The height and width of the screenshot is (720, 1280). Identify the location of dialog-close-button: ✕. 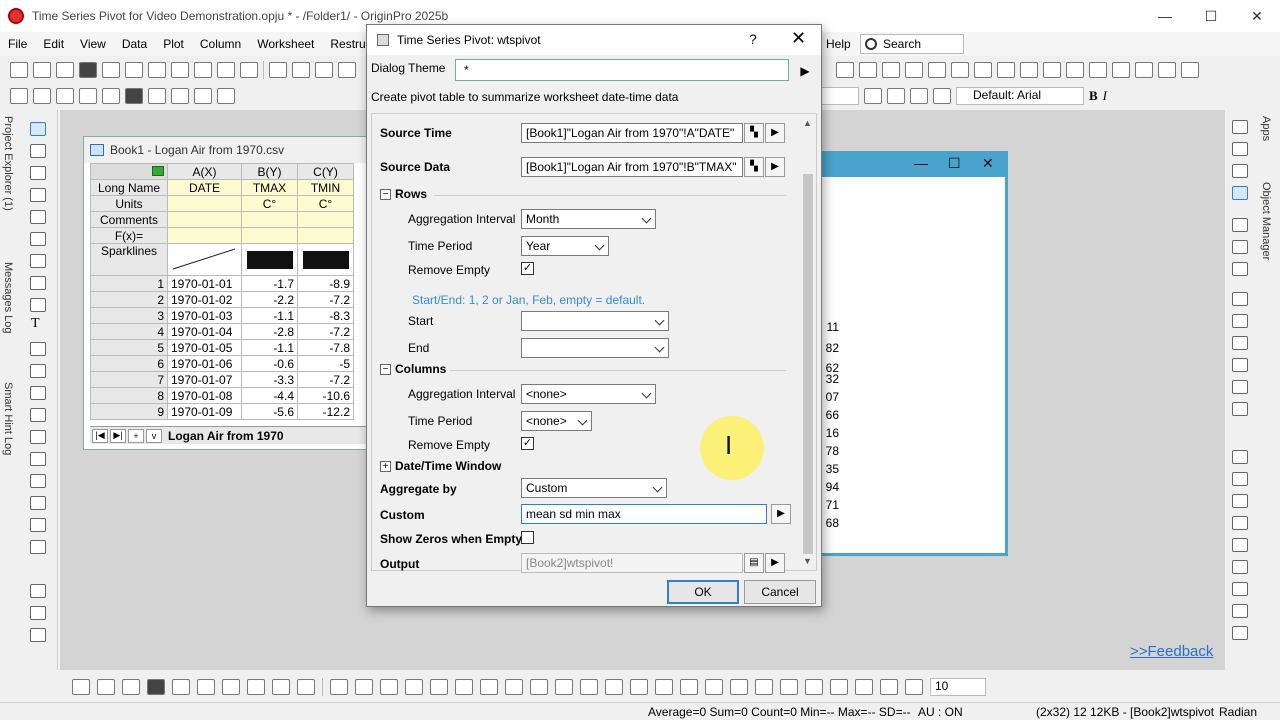
(798, 38).